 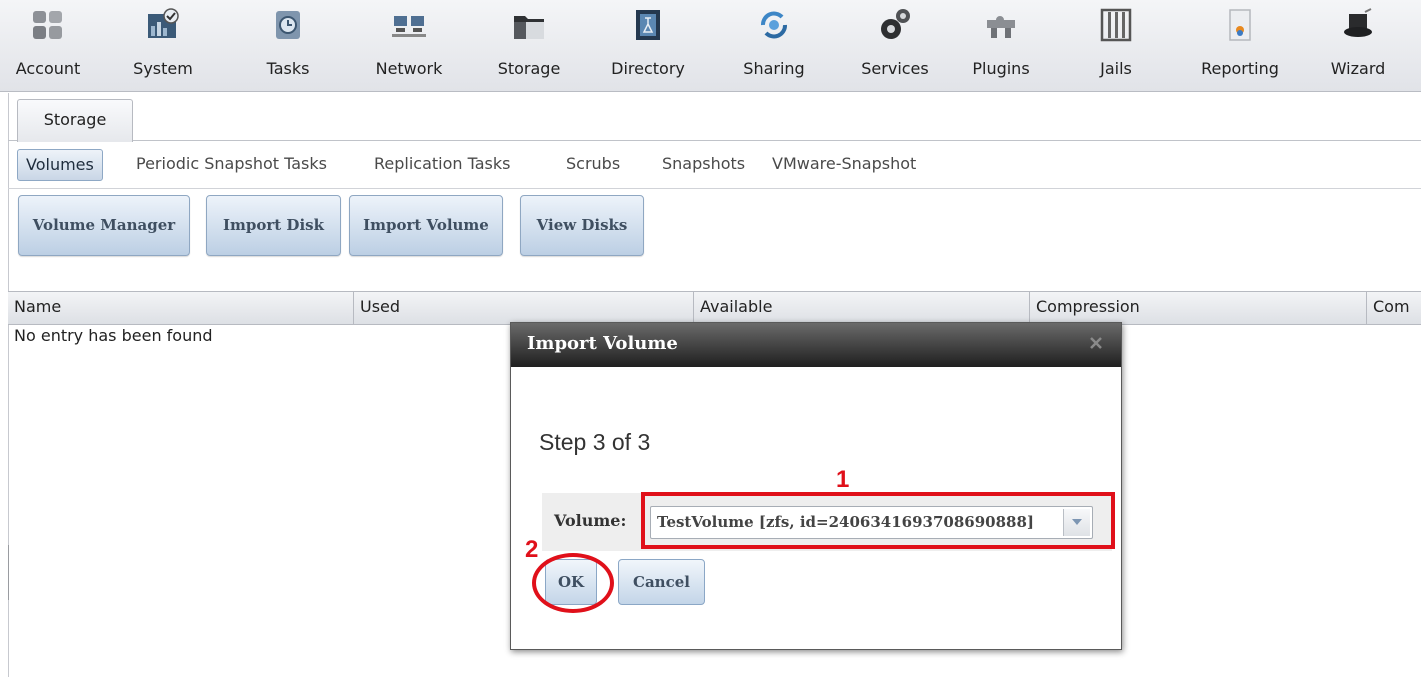 What do you see at coordinates (288, 68) in the screenshot?
I see `nav-tasks-label: Tasks` at bounding box center [288, 68].